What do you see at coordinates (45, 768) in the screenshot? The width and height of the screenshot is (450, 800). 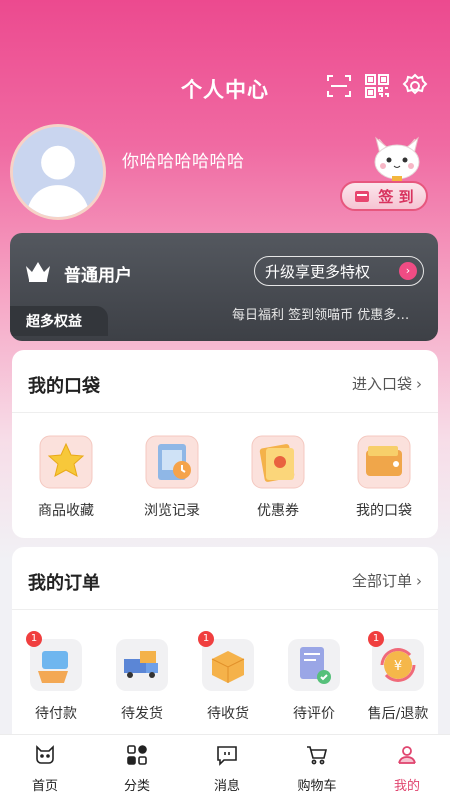 I see `tab-home: 首页` at bounding box center [45, 768].